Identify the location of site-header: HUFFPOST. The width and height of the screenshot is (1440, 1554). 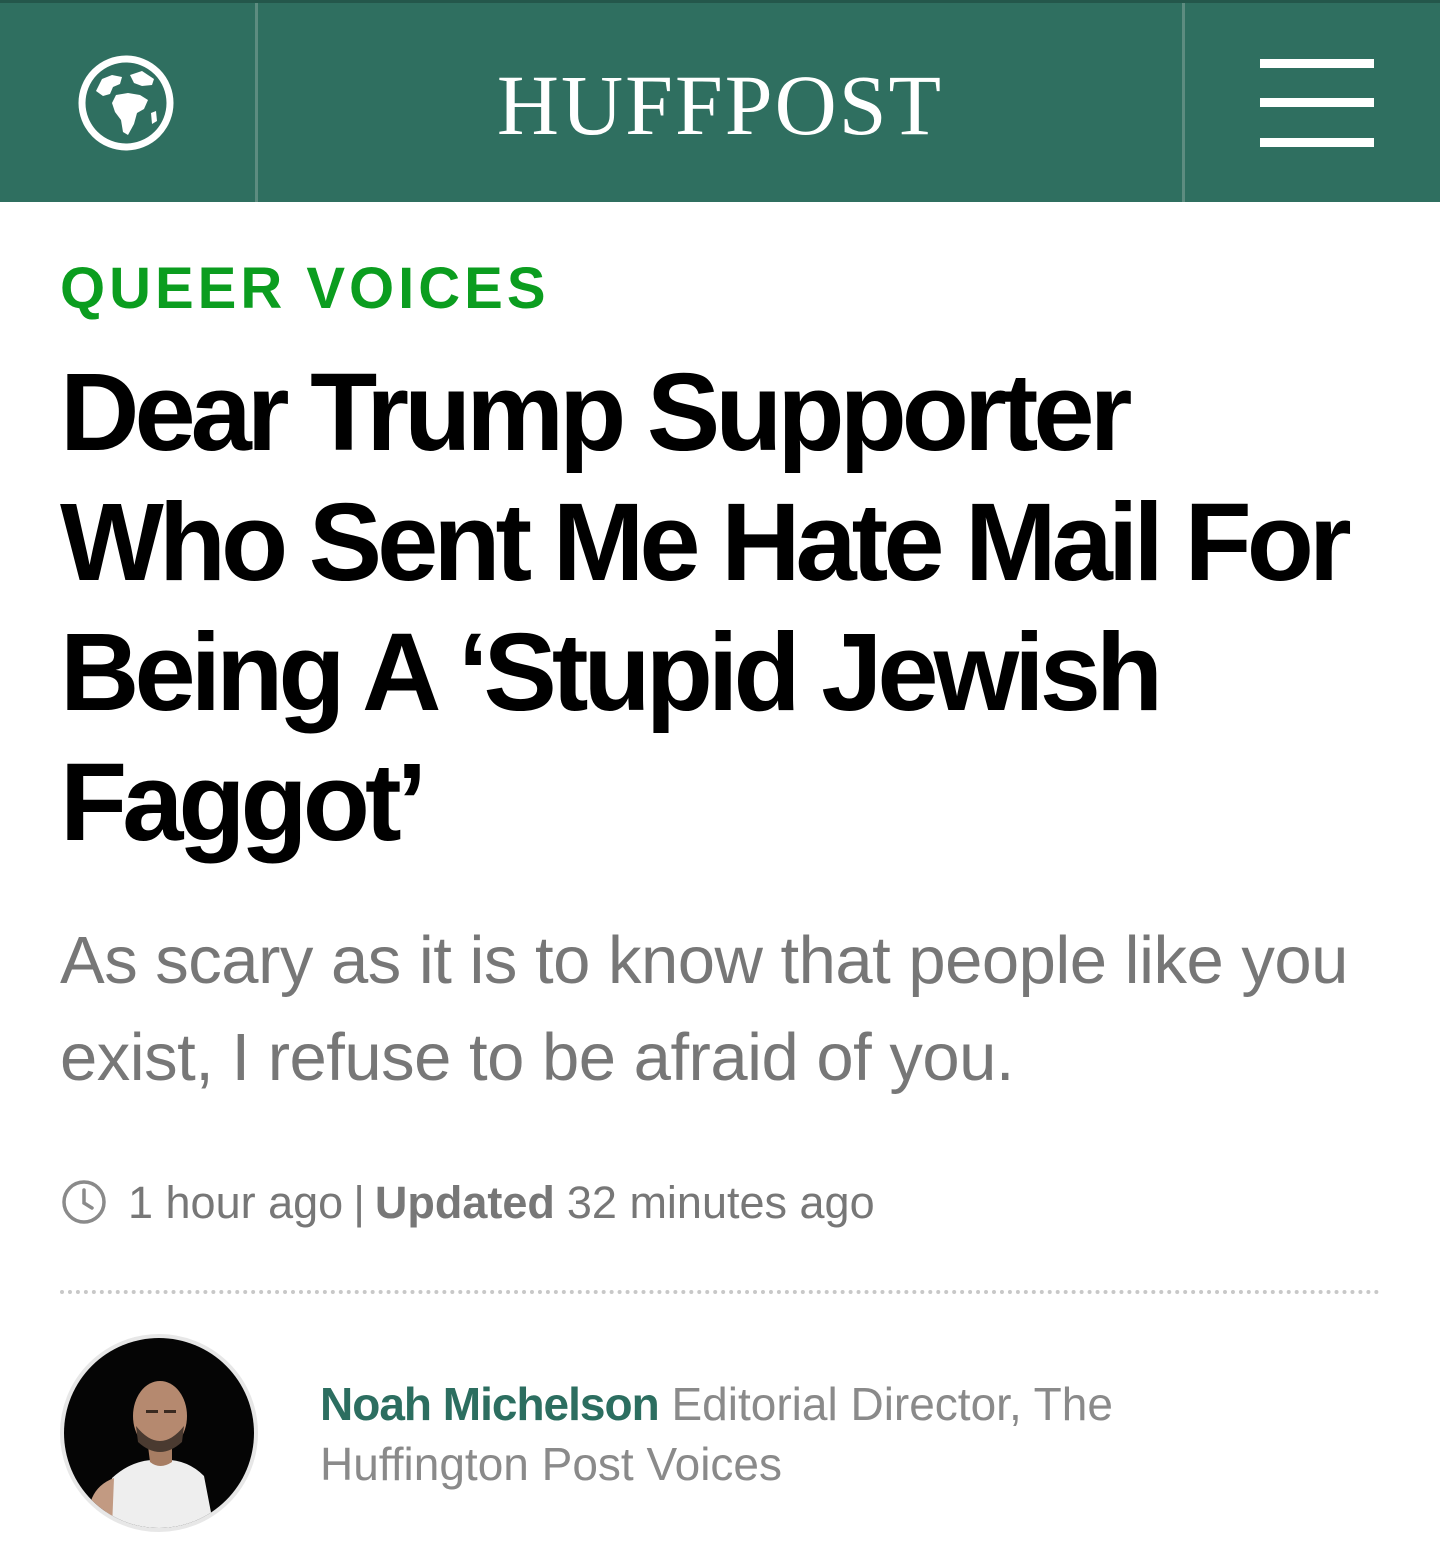
(720, 101).